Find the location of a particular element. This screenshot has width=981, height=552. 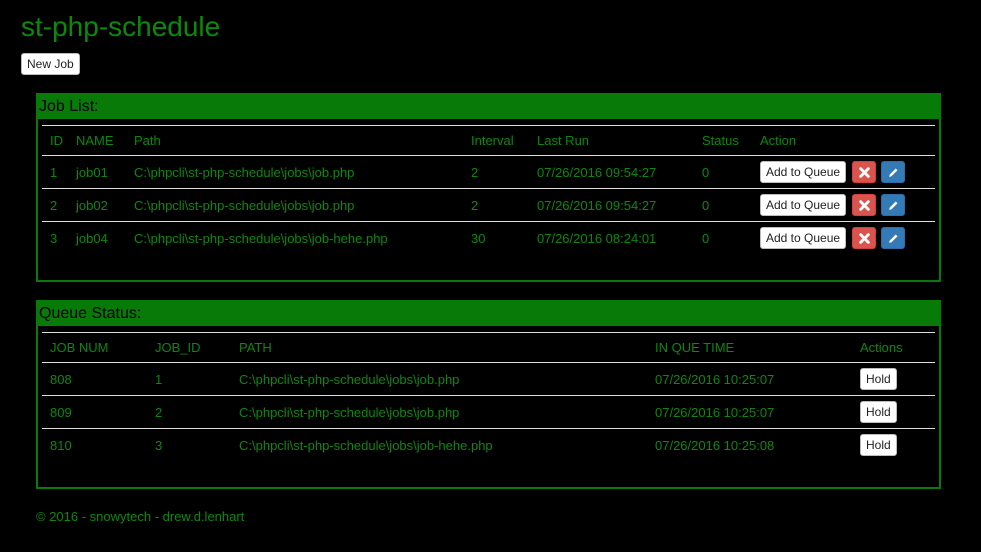

col-header-job-num: JOB NUM is located at coordinates (94, 347).